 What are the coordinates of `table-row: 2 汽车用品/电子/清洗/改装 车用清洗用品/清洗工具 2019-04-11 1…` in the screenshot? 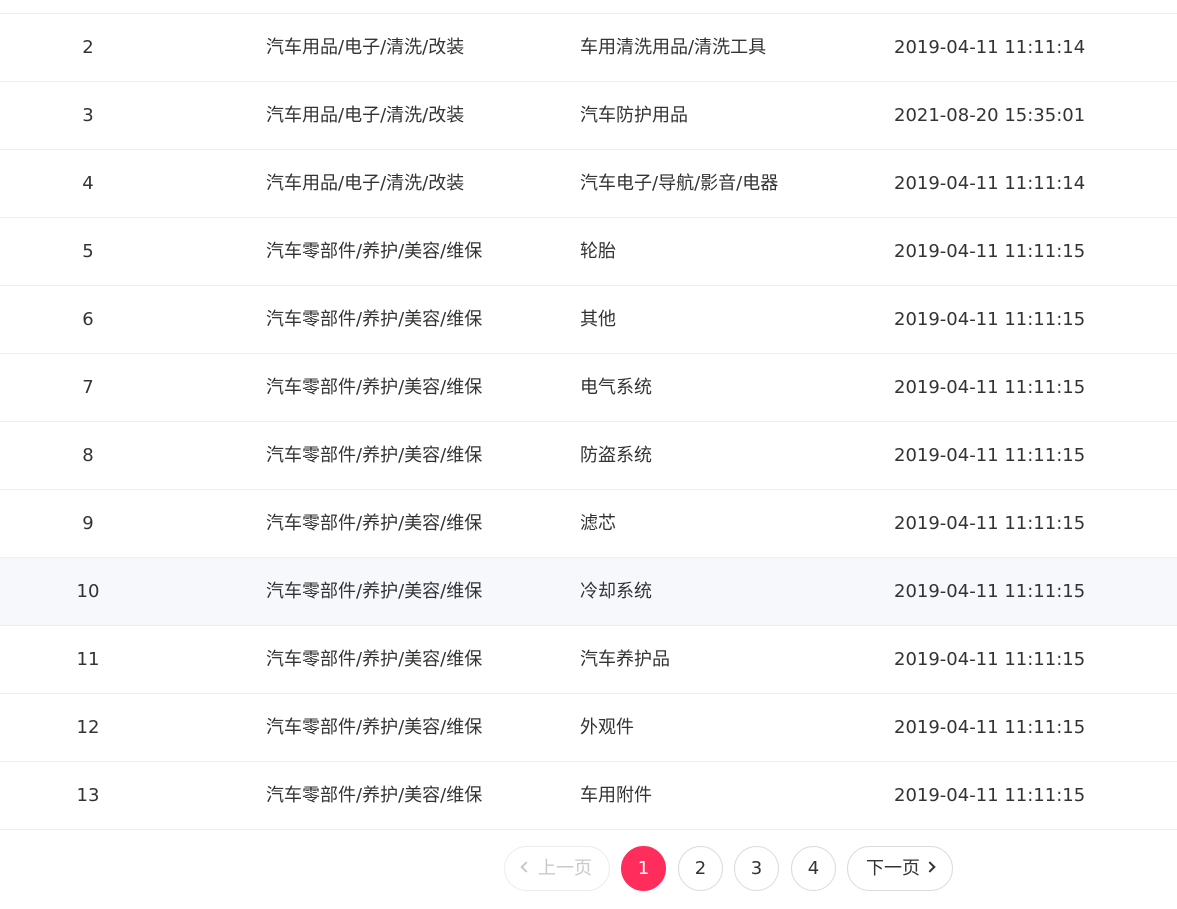 It's located at (588, 48).